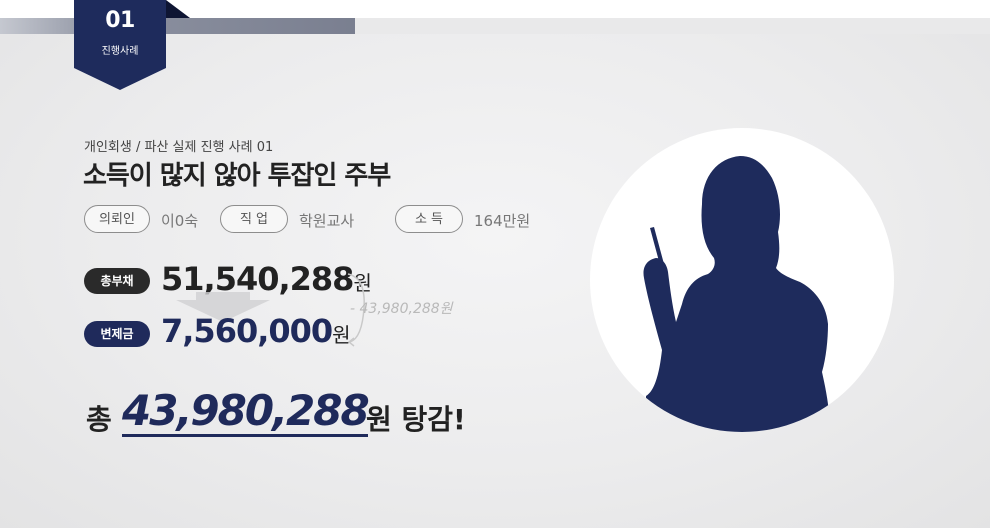 This screenshot has height=528, width=990. I want to click on client-label: 의뢰인, so click(117, 219).